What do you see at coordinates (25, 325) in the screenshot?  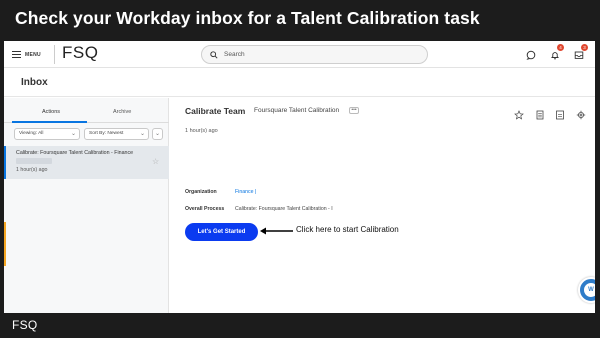 I see `footer-logo: FSQ` at bounding box center [25, 325].